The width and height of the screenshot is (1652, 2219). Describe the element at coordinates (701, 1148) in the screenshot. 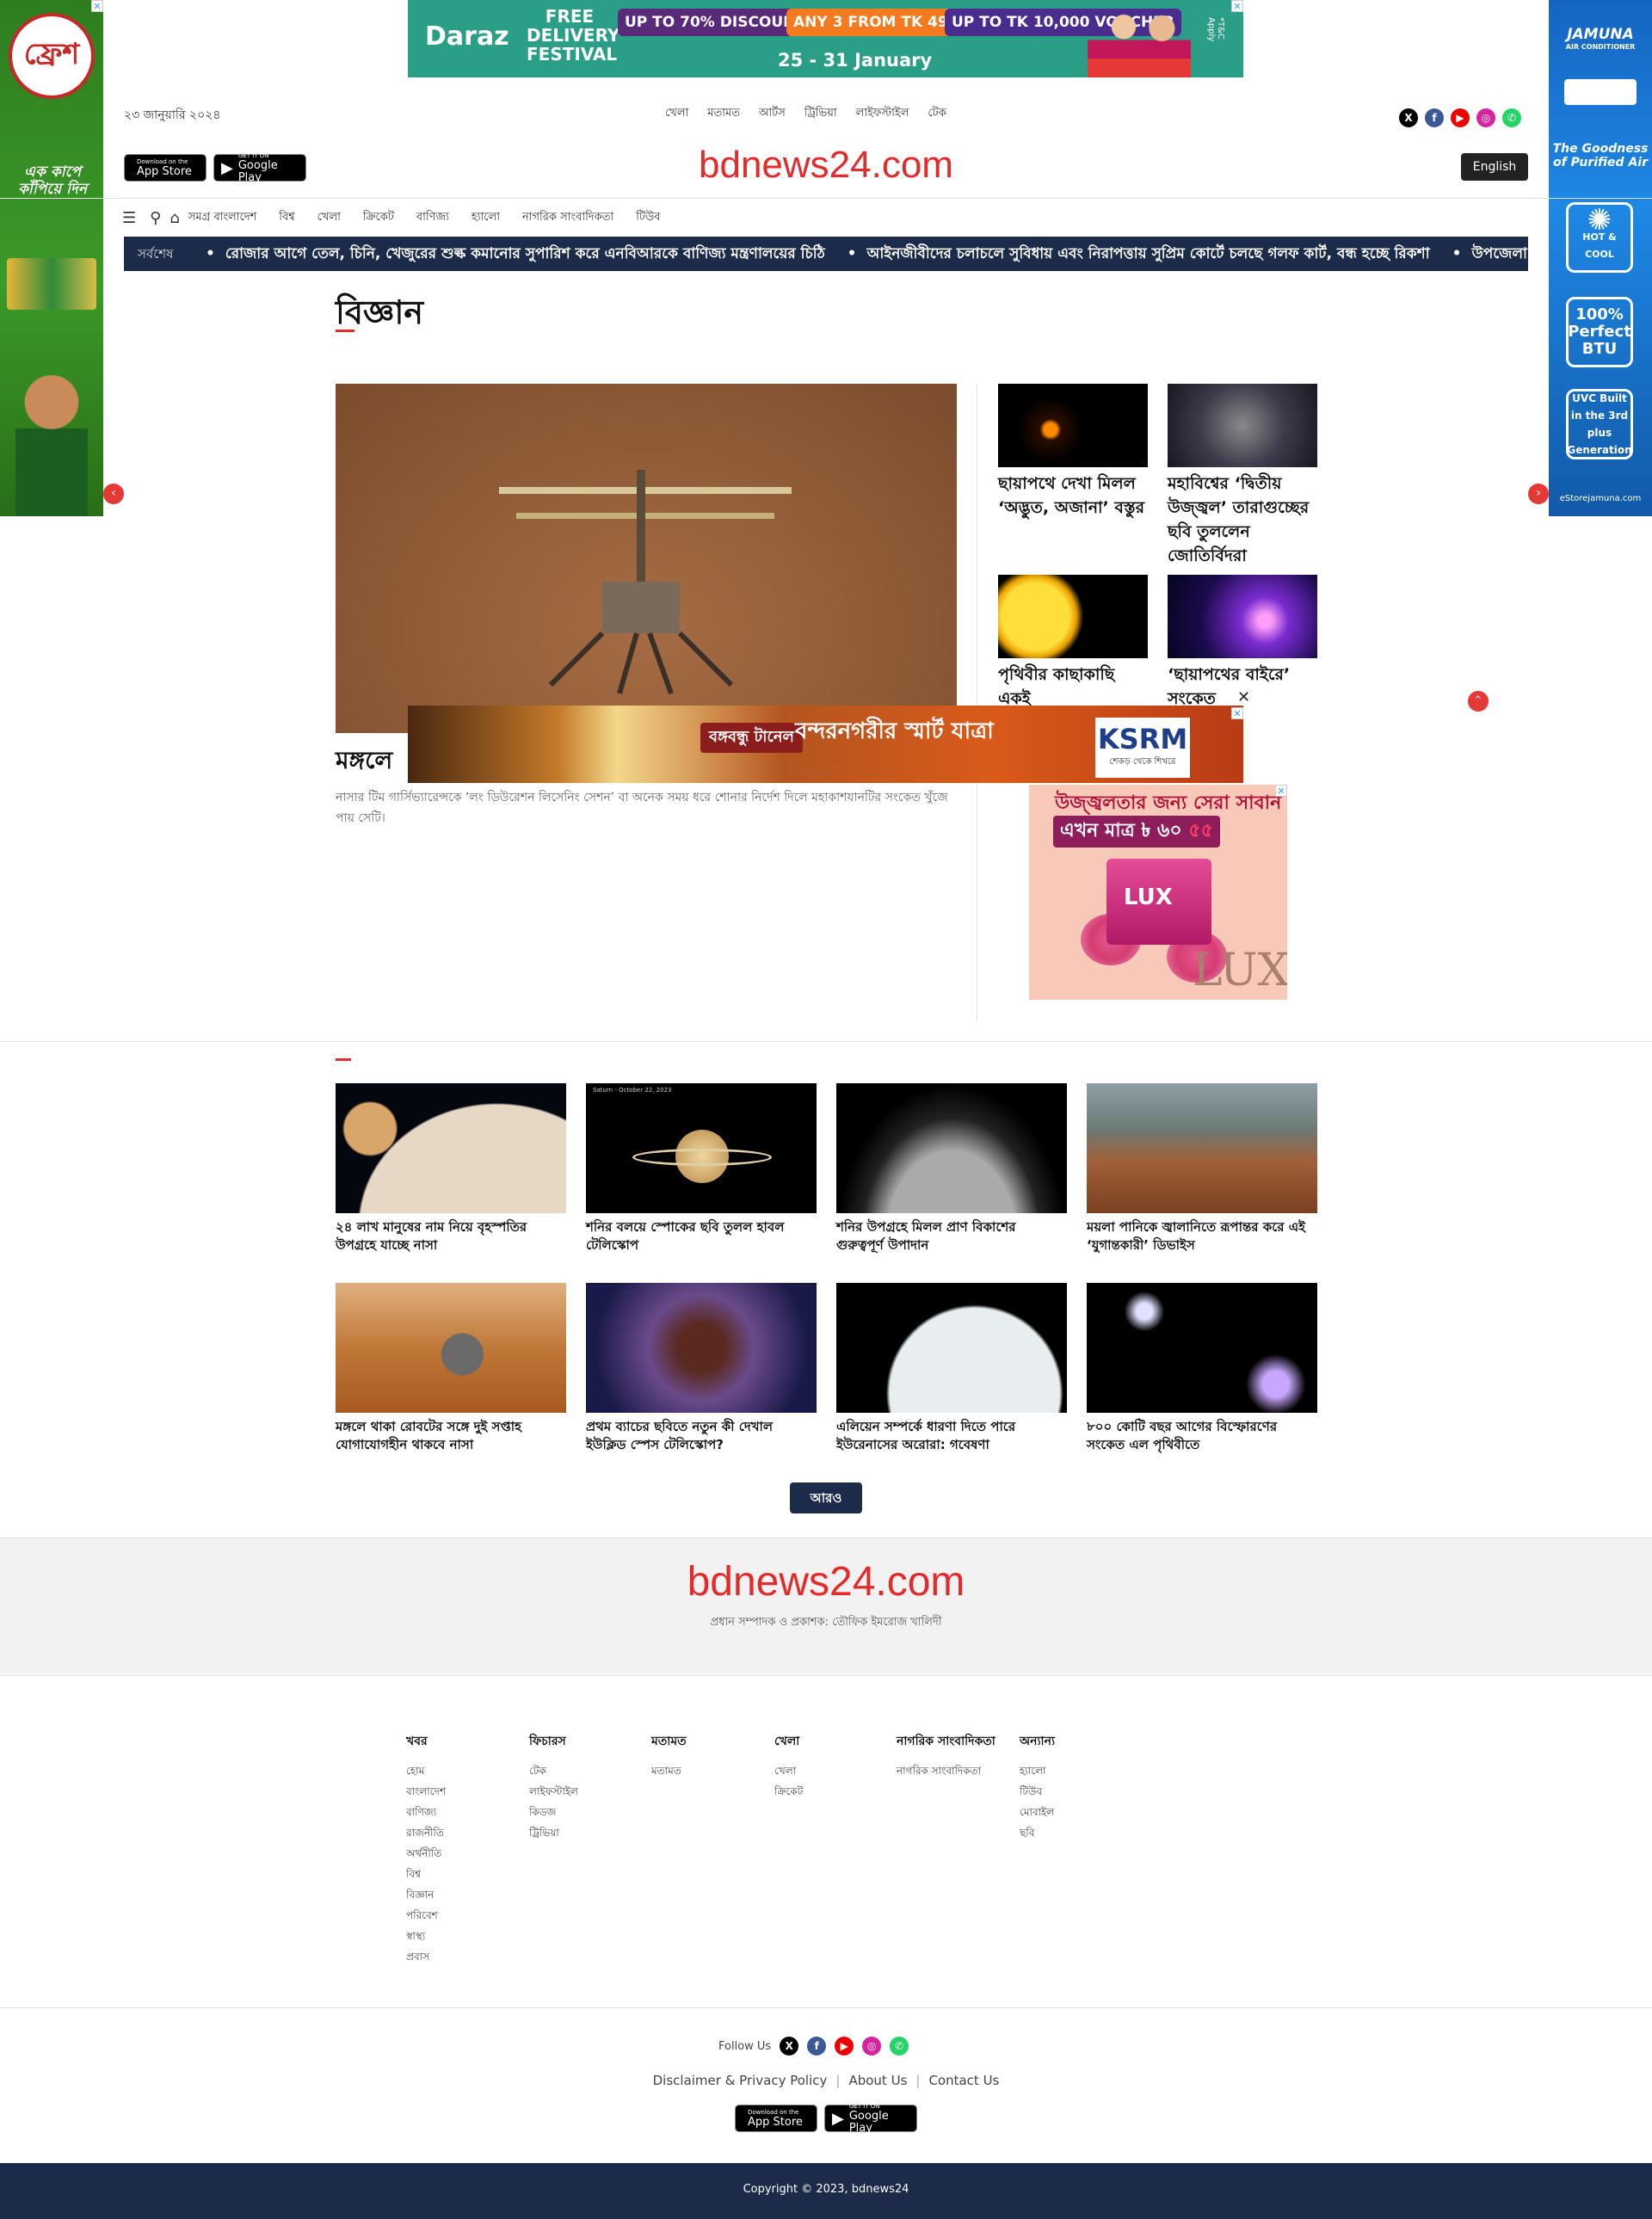

I see `grid-image: Saturn - October 22, 2023` at that location.